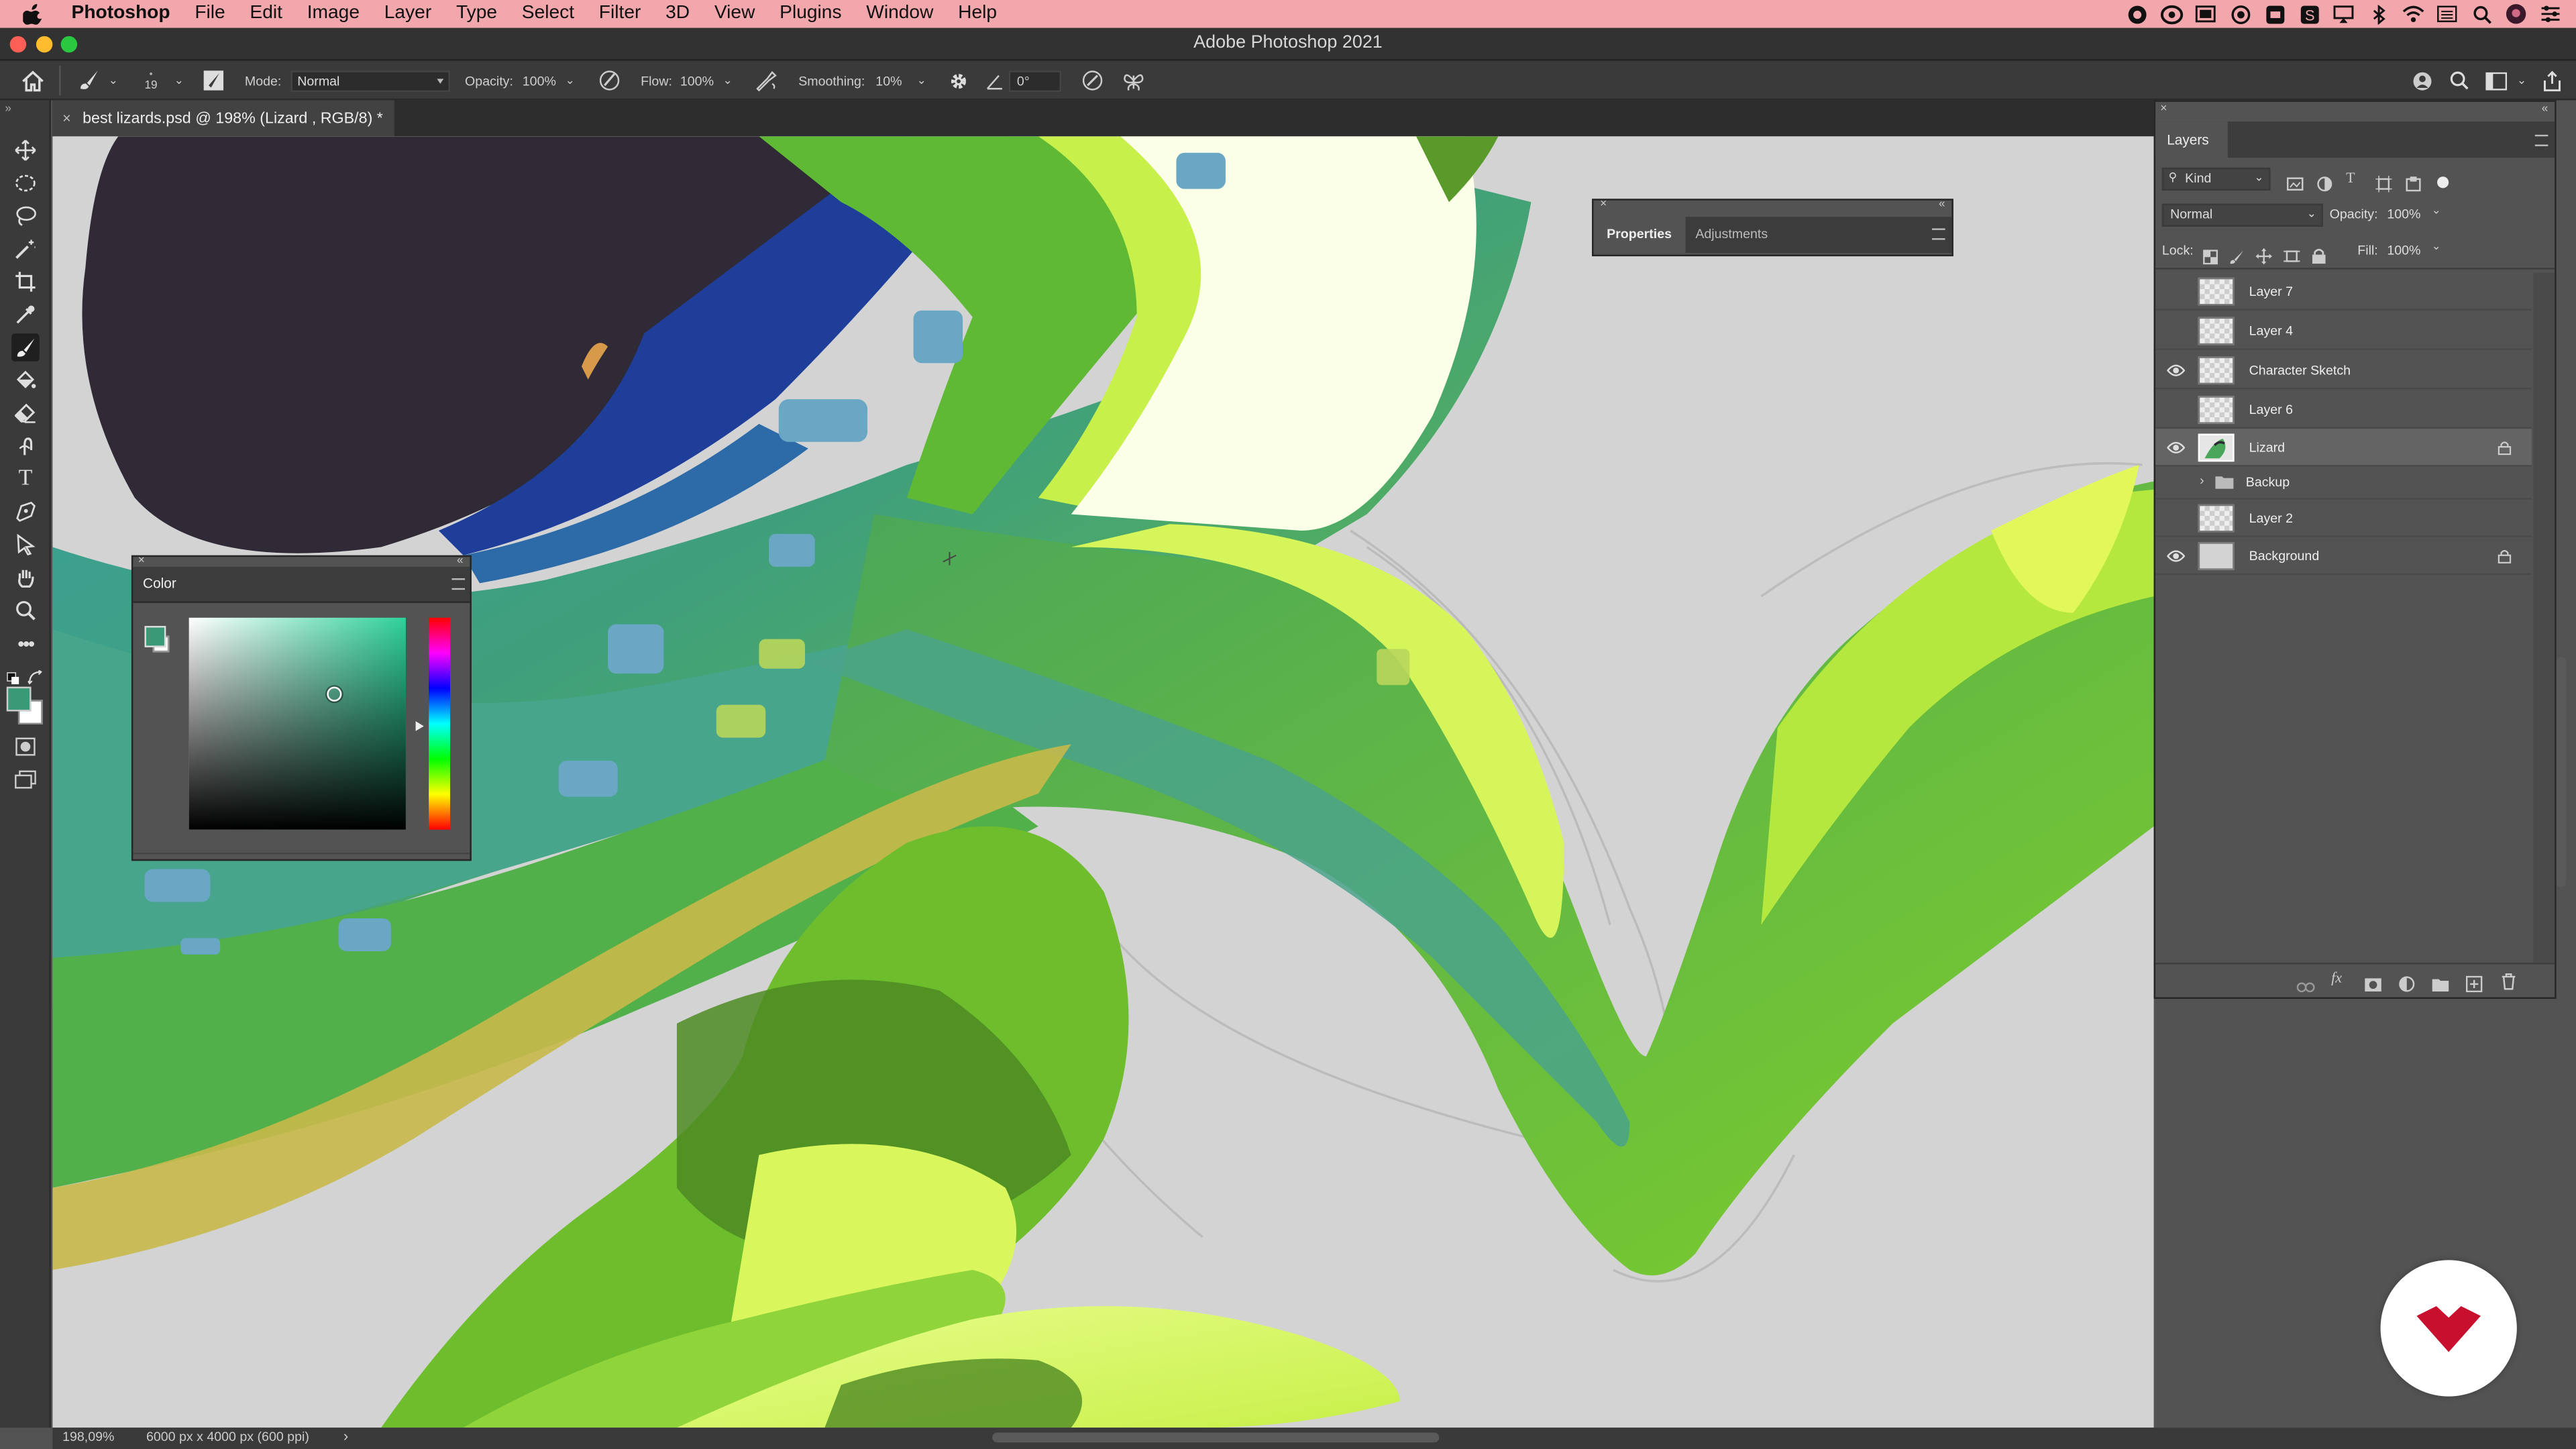  What do you see at coordinates (155, 636) in the screenshot?
I see `color-panel-foreground-swatch` at bounding box center [155, 636].